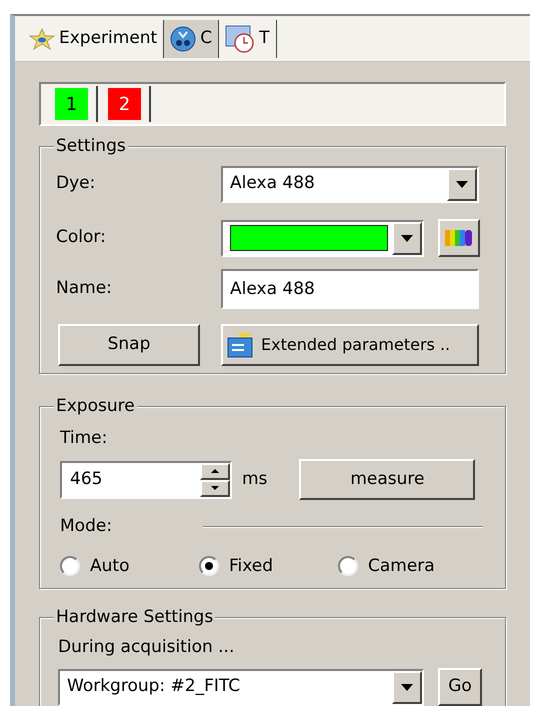  I want to click on channel-chip: 2, so click(124, 104).